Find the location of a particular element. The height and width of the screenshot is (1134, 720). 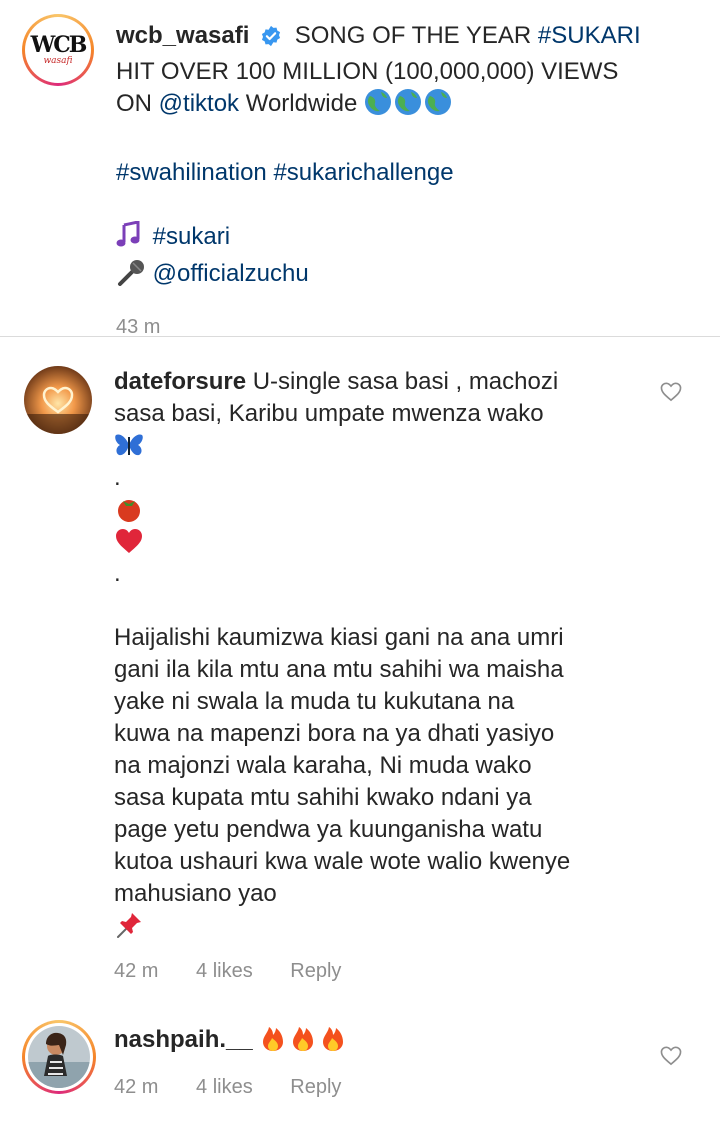

author-username: wcb_wasafi is located at coordinates (182, 35).